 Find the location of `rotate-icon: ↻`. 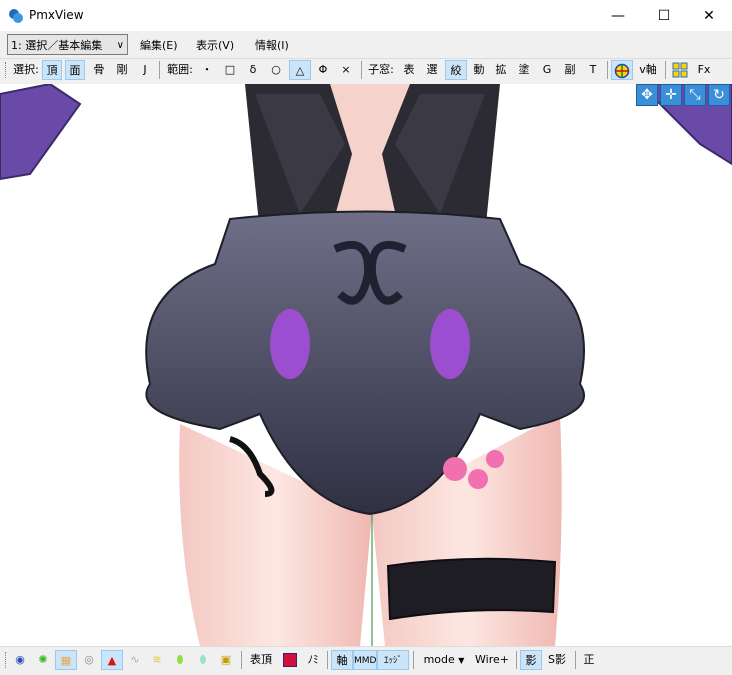

rotate-icon: ↻ is located at coordinates (719, 95).